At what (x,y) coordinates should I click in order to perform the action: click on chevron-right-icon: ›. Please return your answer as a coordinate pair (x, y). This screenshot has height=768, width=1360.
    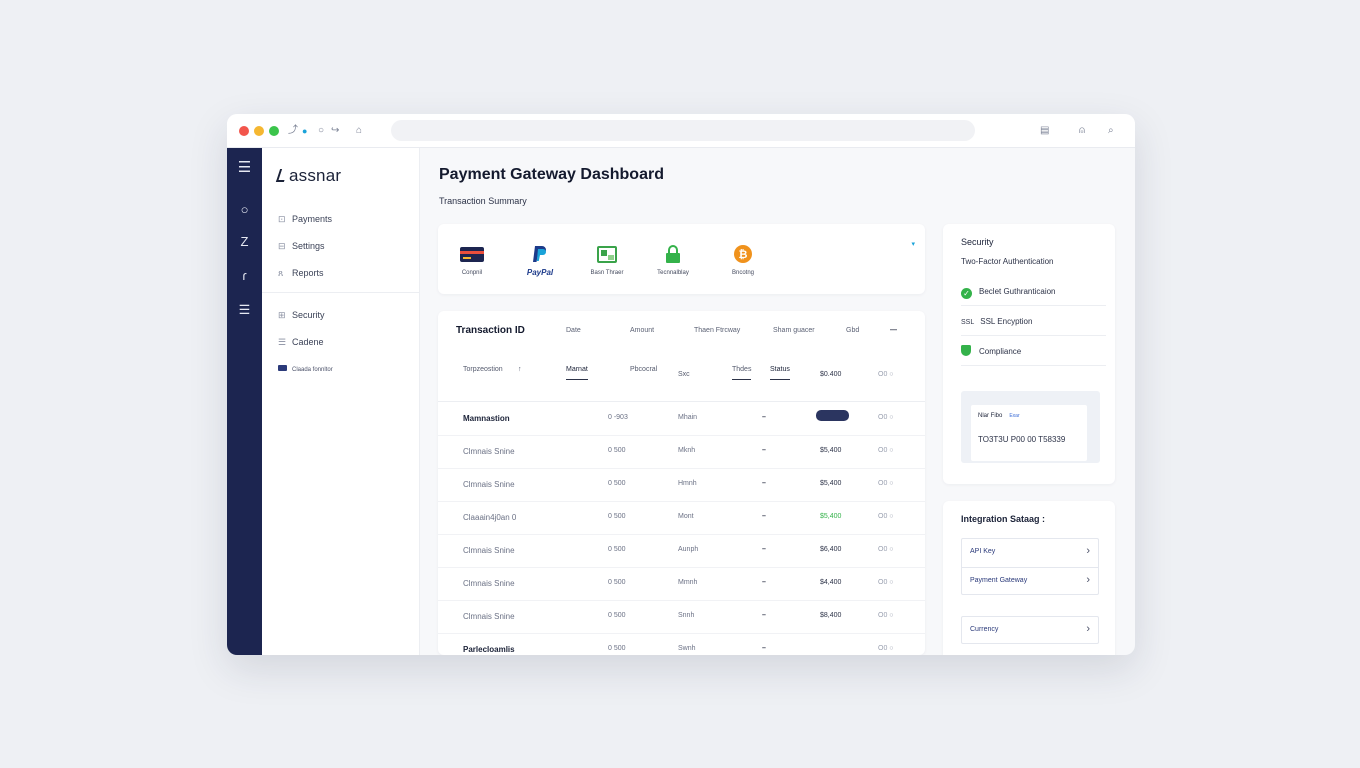
    Looking at the image, I should click on (1088, 629).